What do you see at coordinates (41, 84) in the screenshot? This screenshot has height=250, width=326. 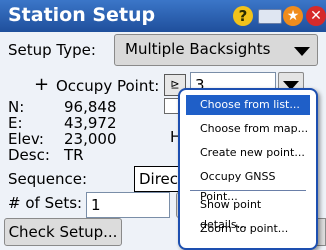 I see `plus-icon: +` at bounding box center [41, 84].